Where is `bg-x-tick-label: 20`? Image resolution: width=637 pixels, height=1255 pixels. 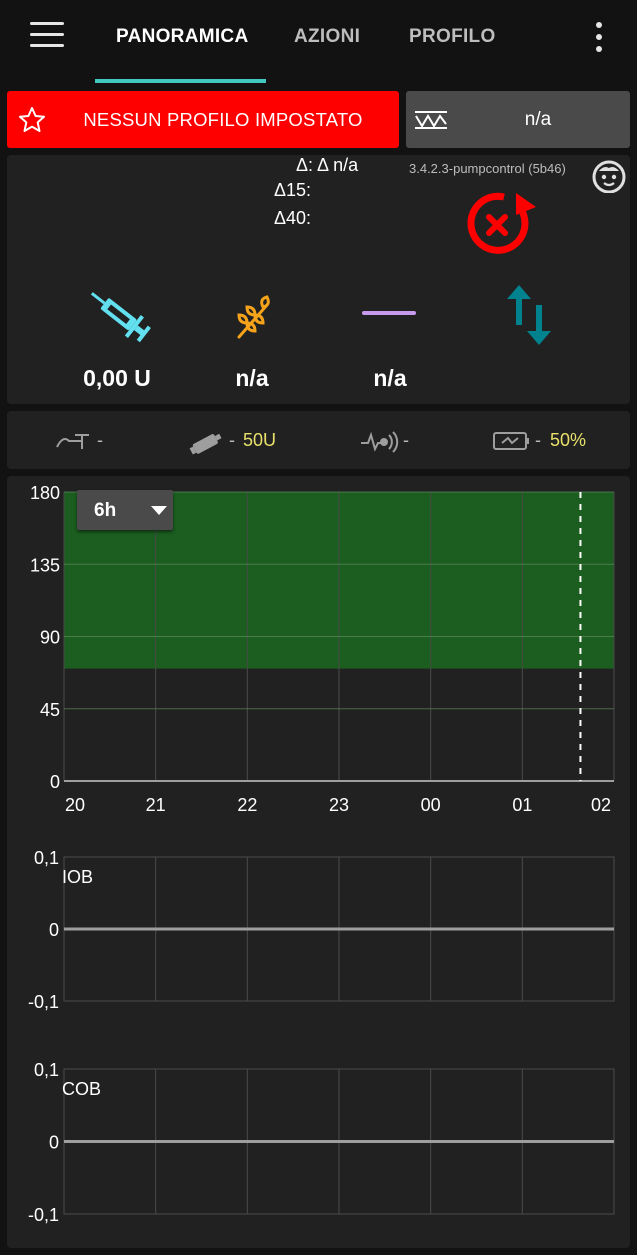
bg-x-tick-label: 20 is located at coordinates (75, 805).